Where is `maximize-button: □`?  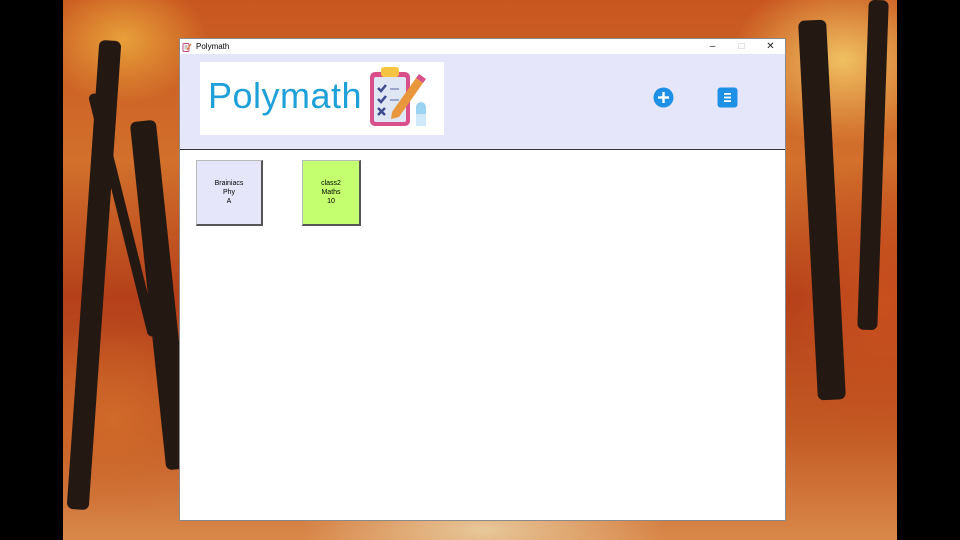 maximize-button: □ is located at coordinates (741, 46).